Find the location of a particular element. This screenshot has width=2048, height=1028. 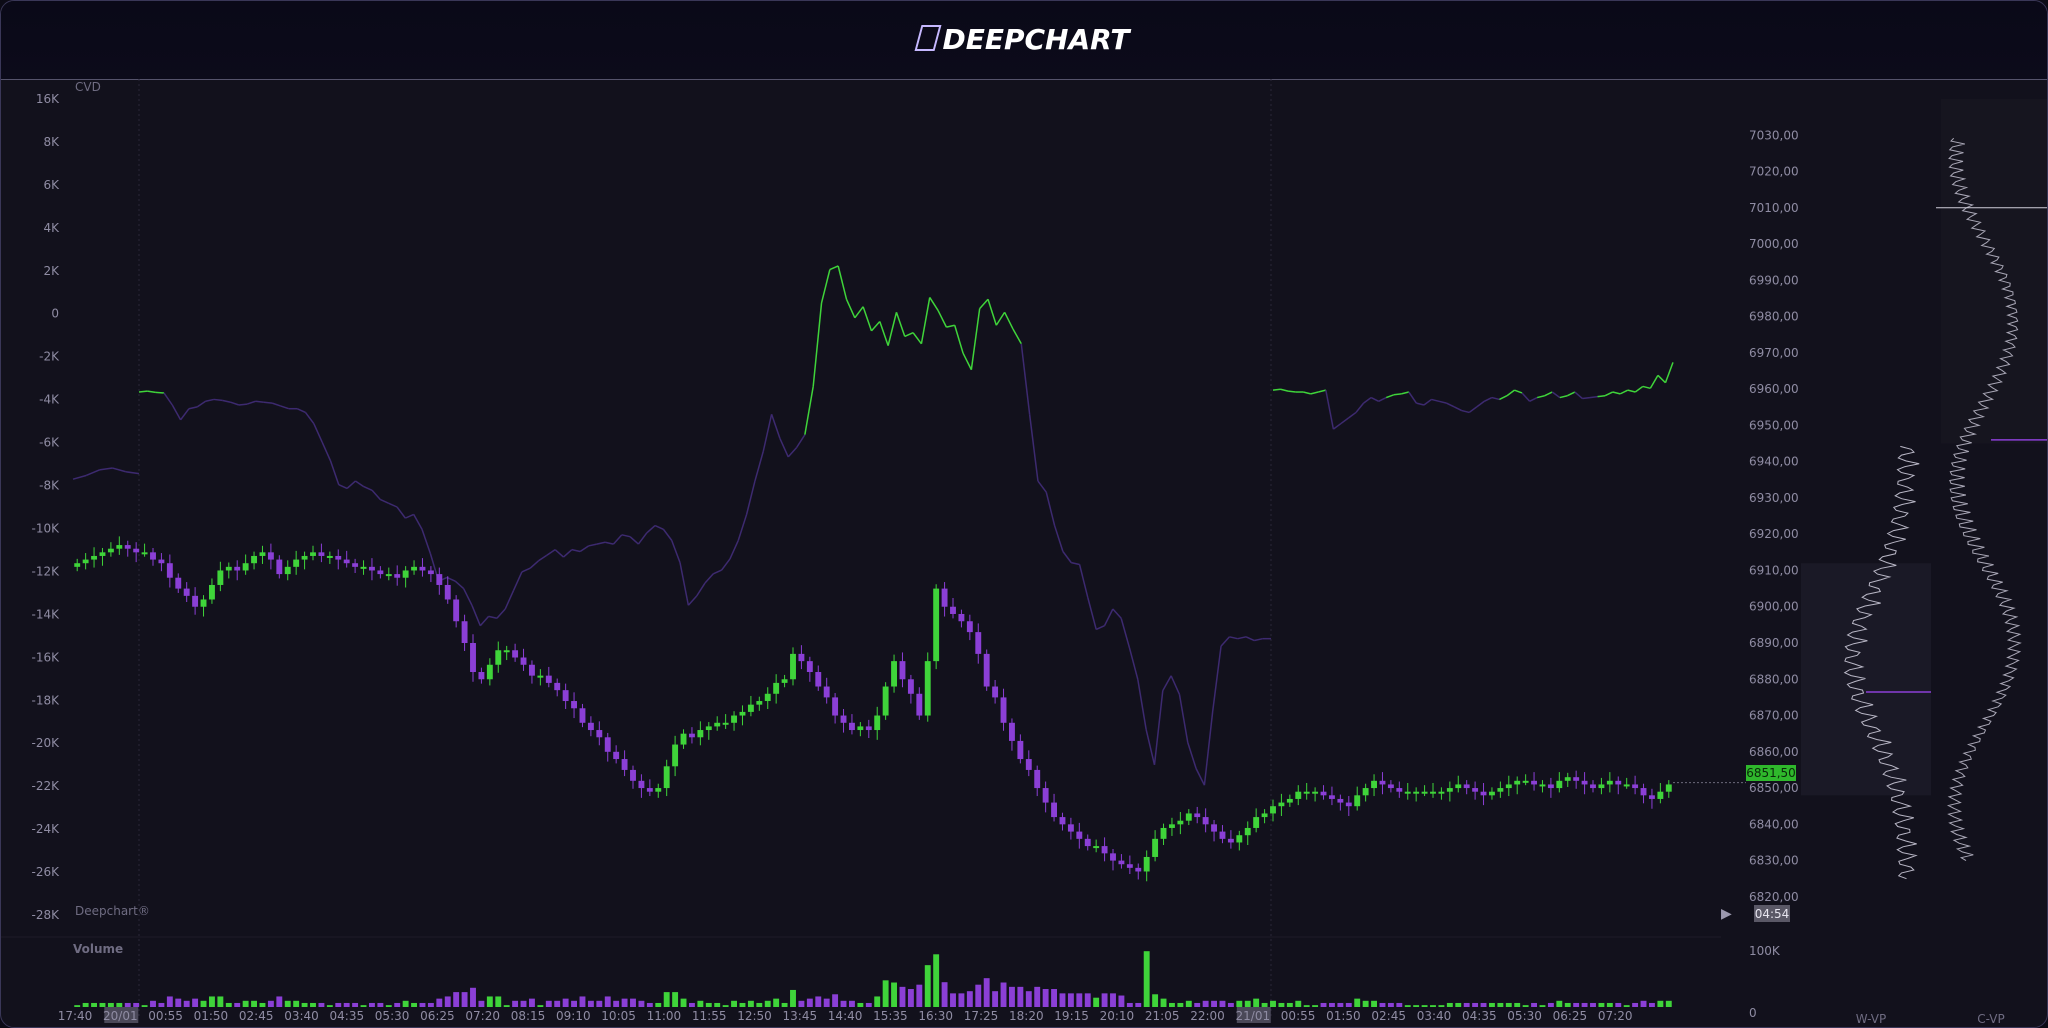

time-tick-label: 02:45 is located at coordinates (256, 1016).